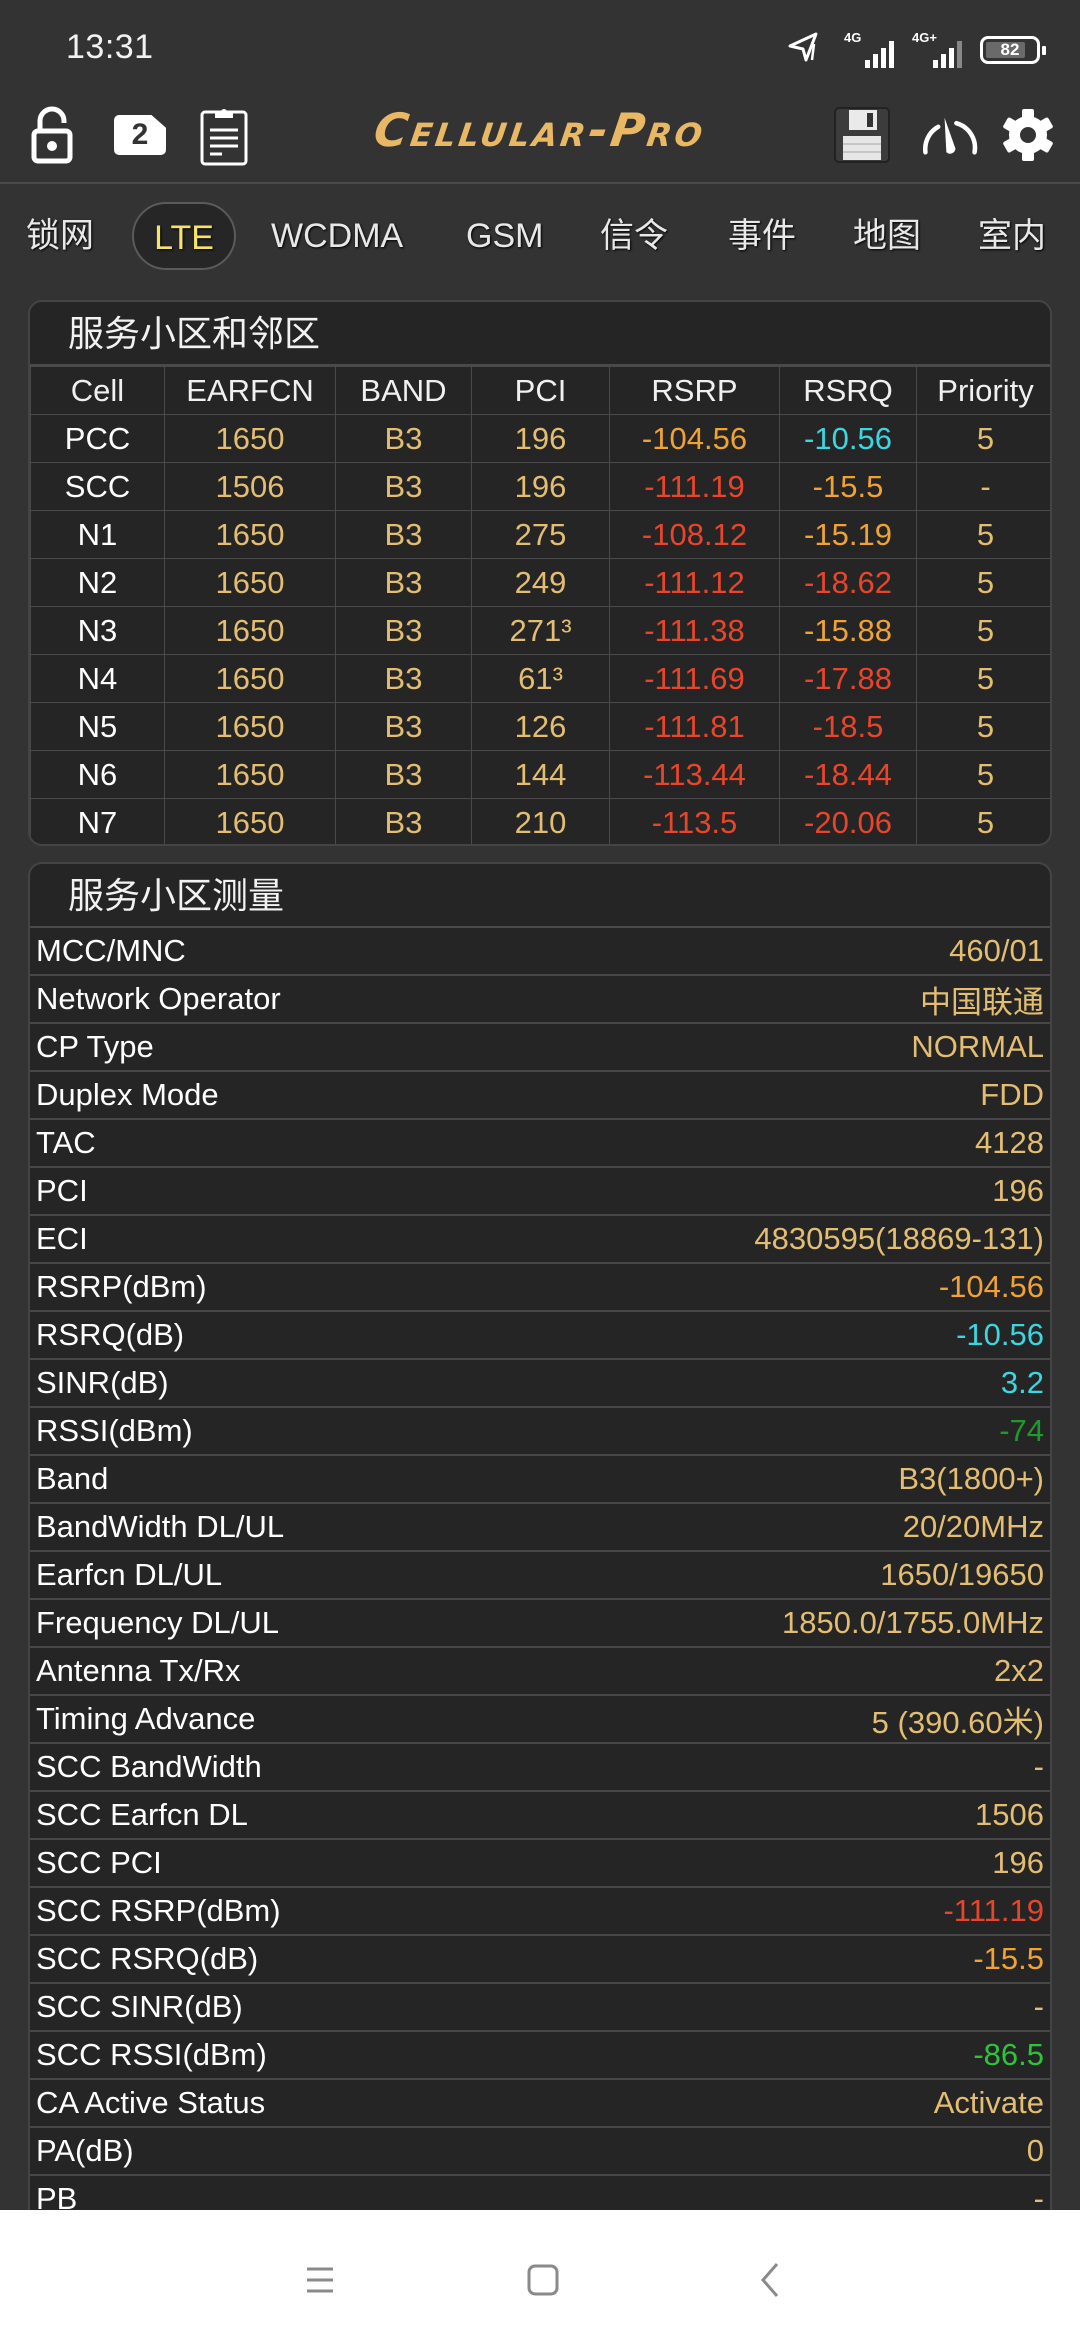 This screenshot has width=1080, height=2340. I want to click on column-header: Cell, so click(97, 390).